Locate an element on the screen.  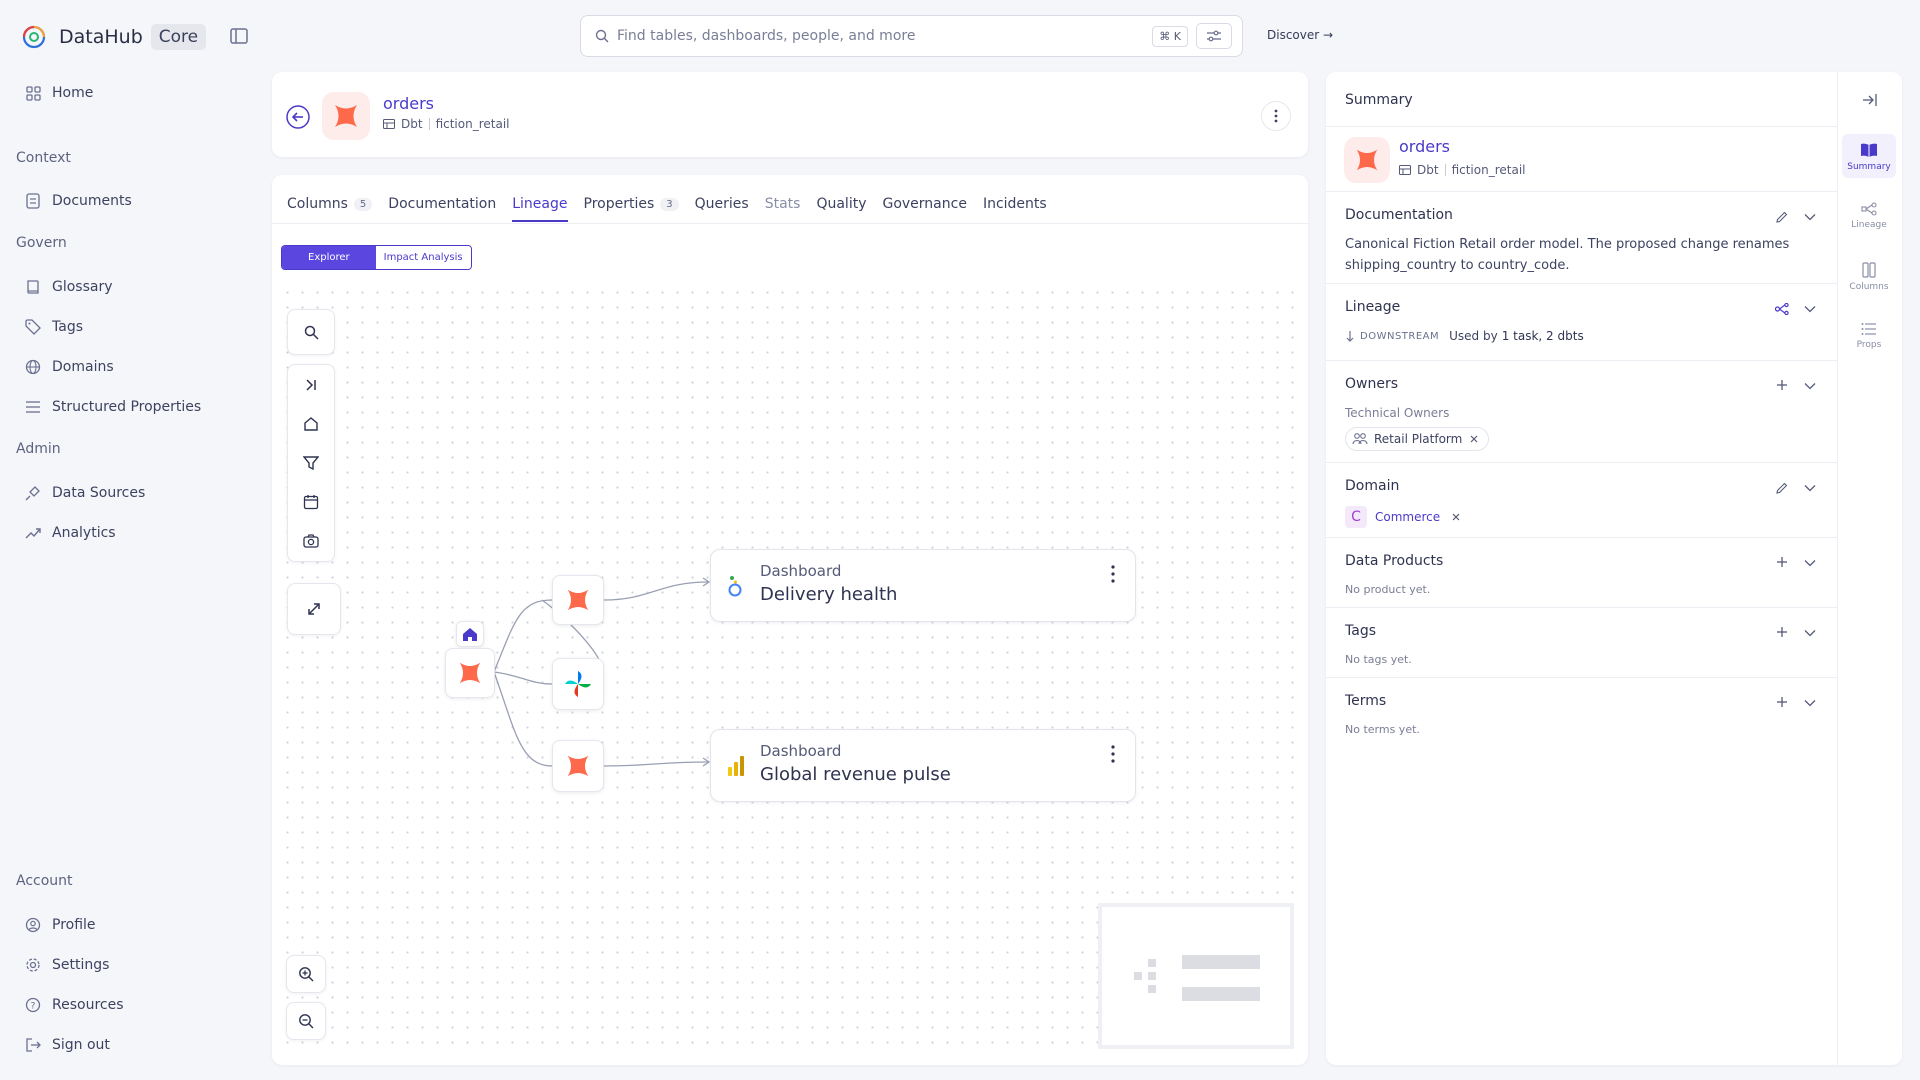
lineage-used-count: 1 task, 2 dbts is located at coordinates (1542, 336).